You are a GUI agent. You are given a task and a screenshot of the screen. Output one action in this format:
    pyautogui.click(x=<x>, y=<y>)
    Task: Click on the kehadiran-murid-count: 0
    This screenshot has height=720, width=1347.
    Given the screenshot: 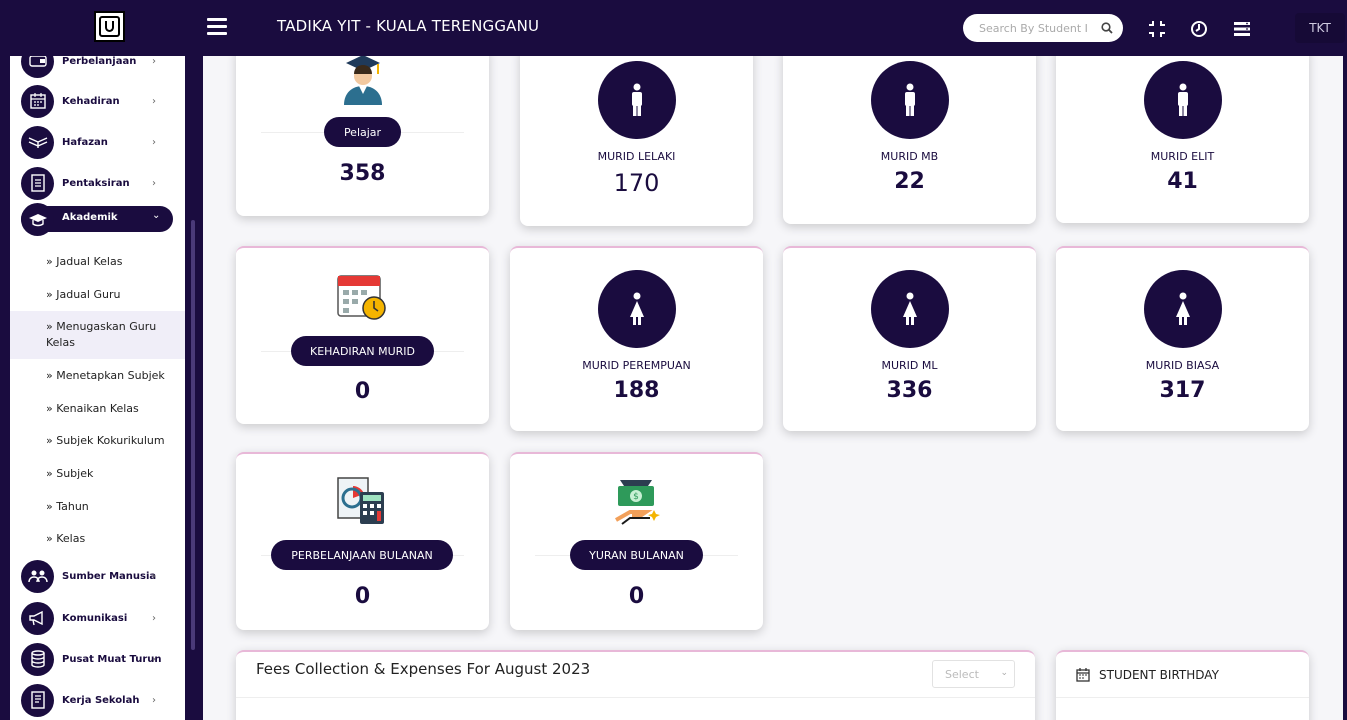 What is the action you would take?
    pyautogui.click(x=362, y=391)
    